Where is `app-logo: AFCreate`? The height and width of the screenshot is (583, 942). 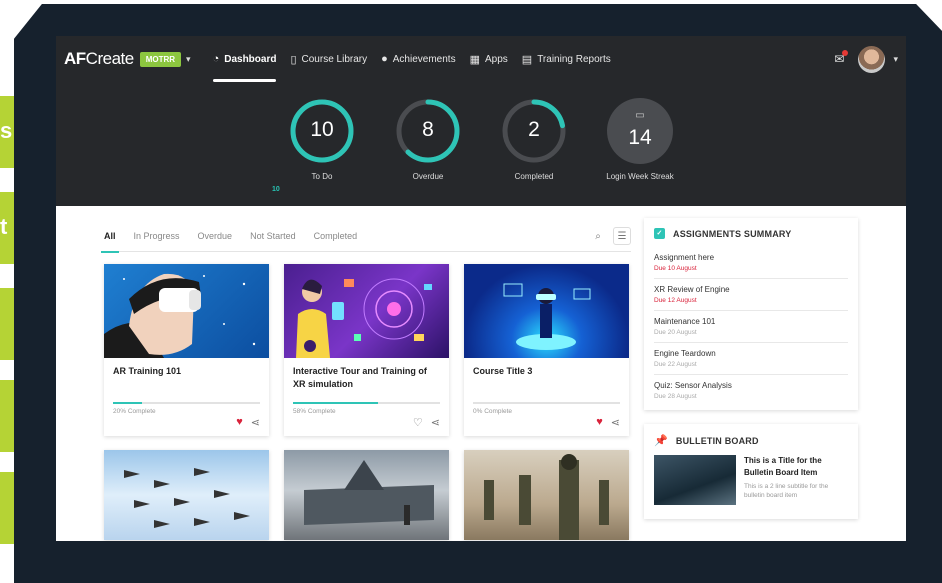 app-logo: AFCreate is located at coordinates (99, 59).